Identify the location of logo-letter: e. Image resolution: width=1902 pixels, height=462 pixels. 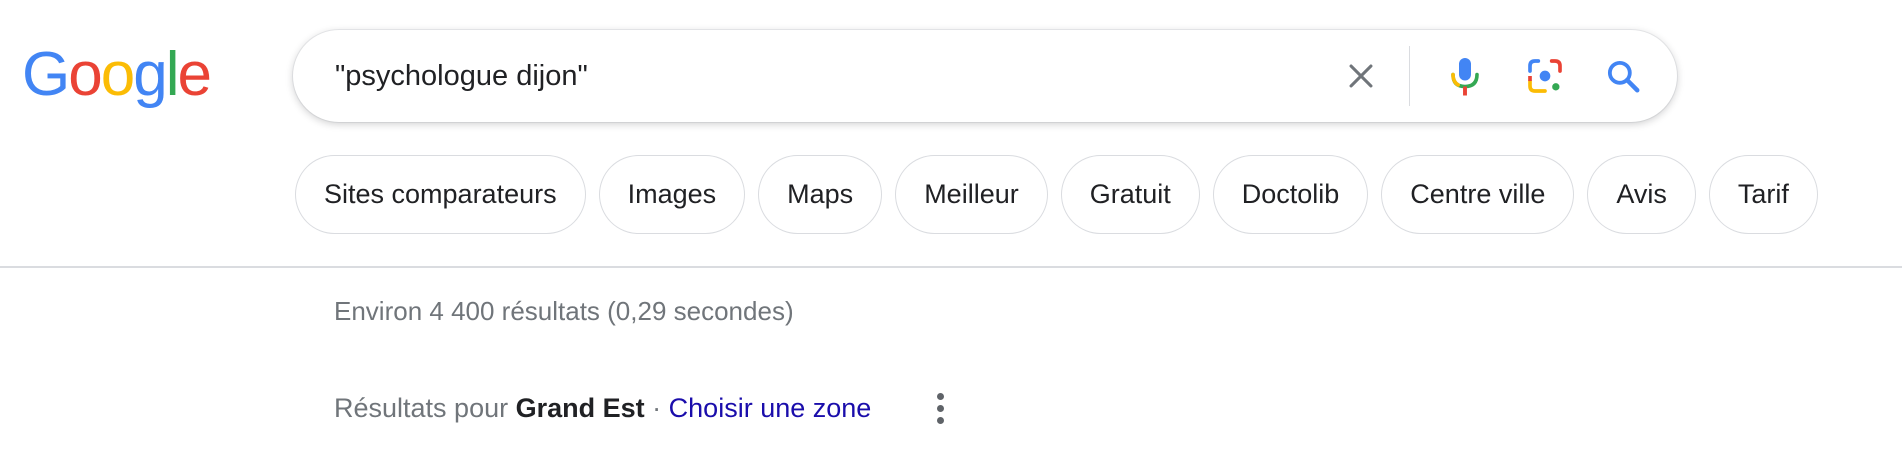
(194, 74).